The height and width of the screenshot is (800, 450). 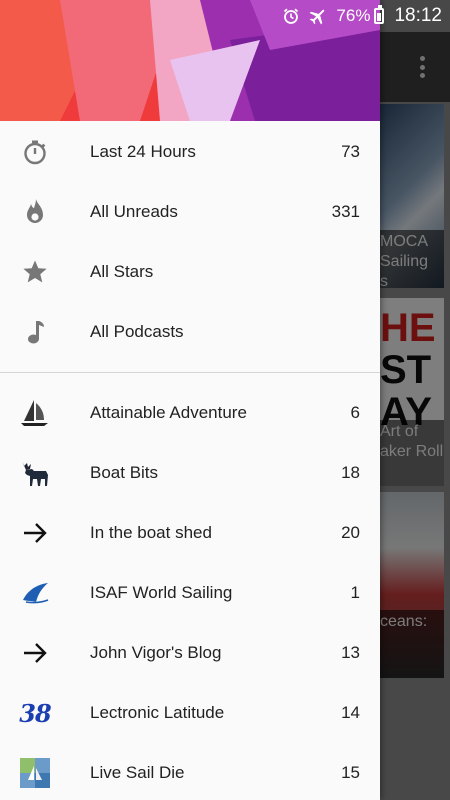 I want to click on row-label: In the boat shed, so click(x=151, y=532).